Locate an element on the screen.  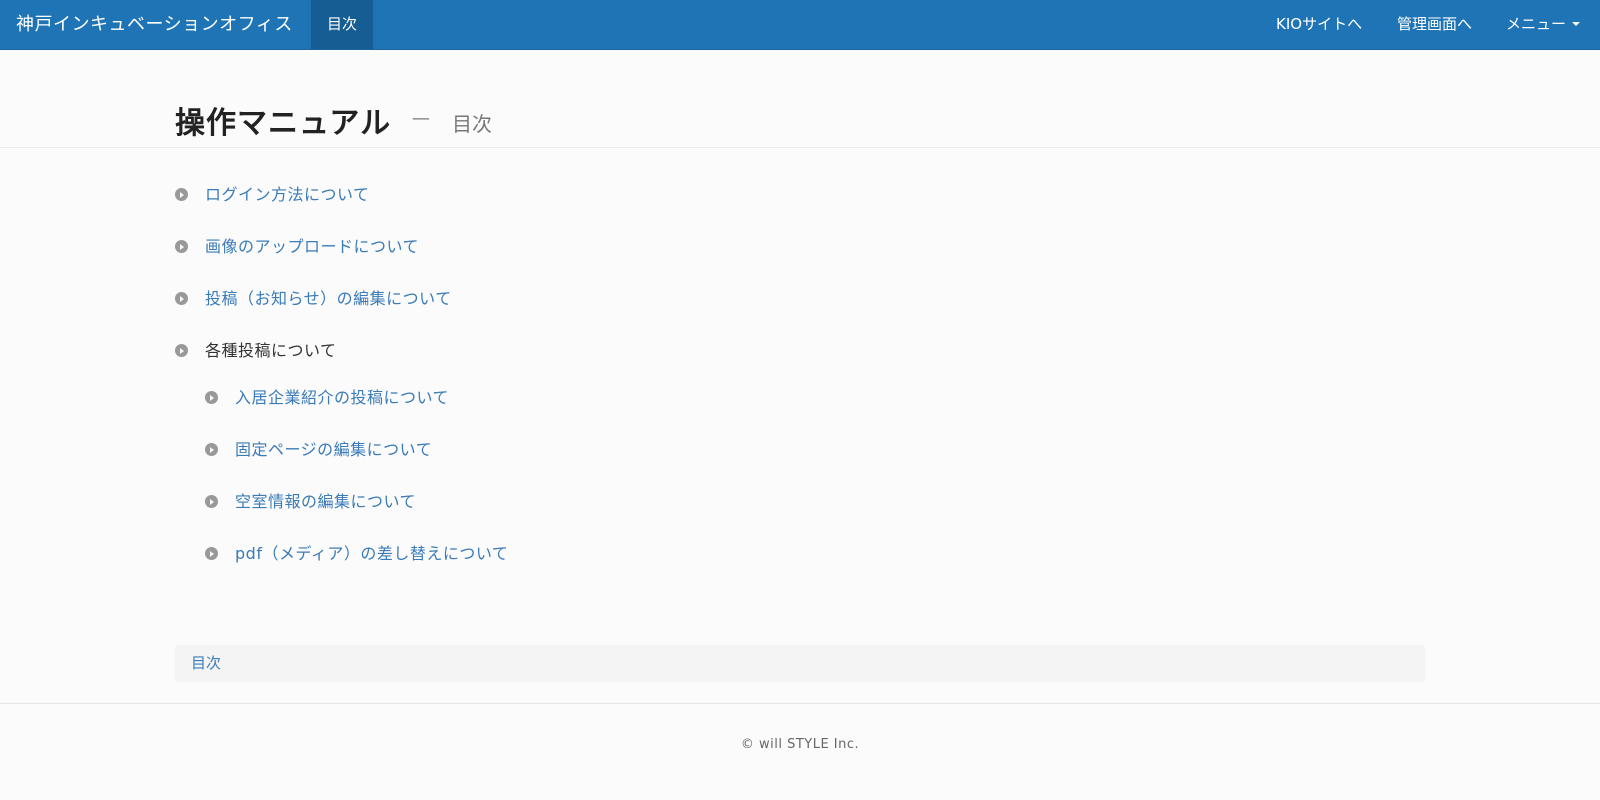
toc-link-tenant-intro: 入居企業紹介の投稿について is located at coordinates (342, 398).